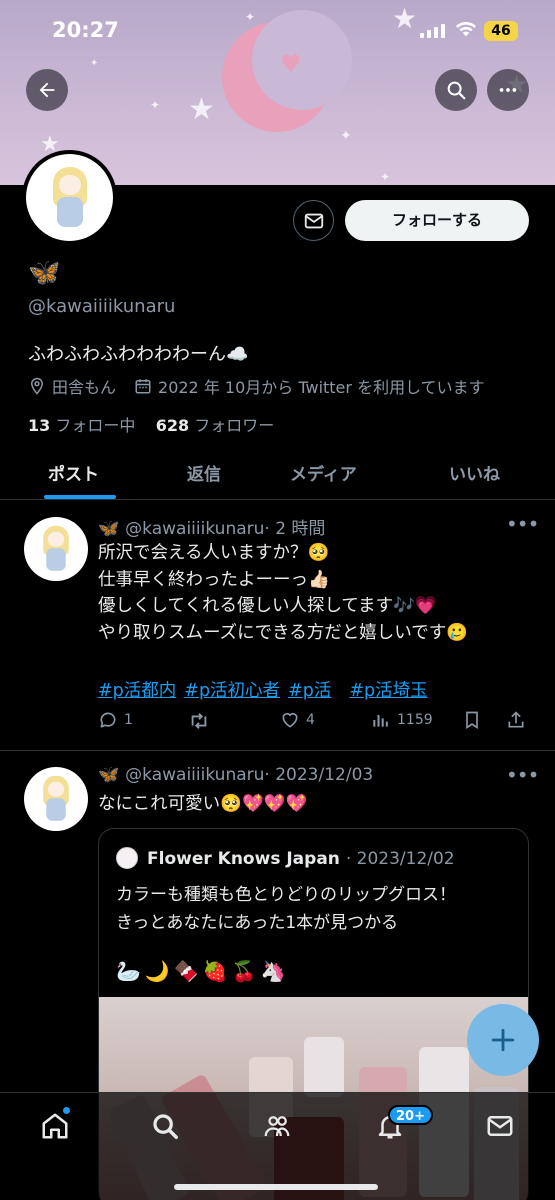 The height and width of the screenshot is (1200, 555). I want to click on retweet-button, so click(202, 721).